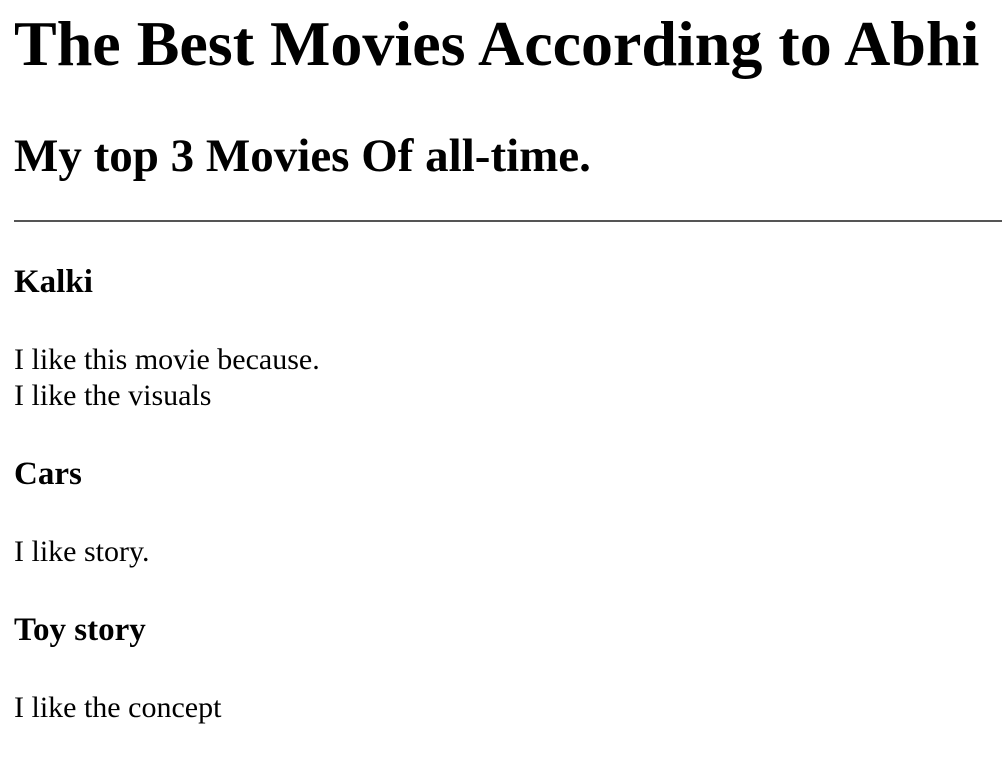  What do you see at coordinates (167, 359) in the screenshot?
I see `movie-description-line: I like this movie because.` at bounding box center [167, 359].